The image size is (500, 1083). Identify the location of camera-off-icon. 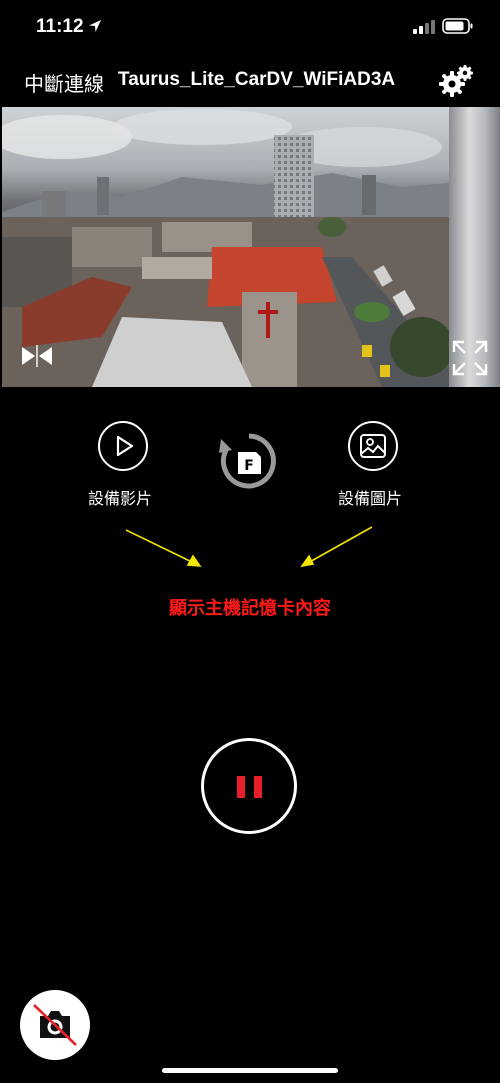
(55, 1025).